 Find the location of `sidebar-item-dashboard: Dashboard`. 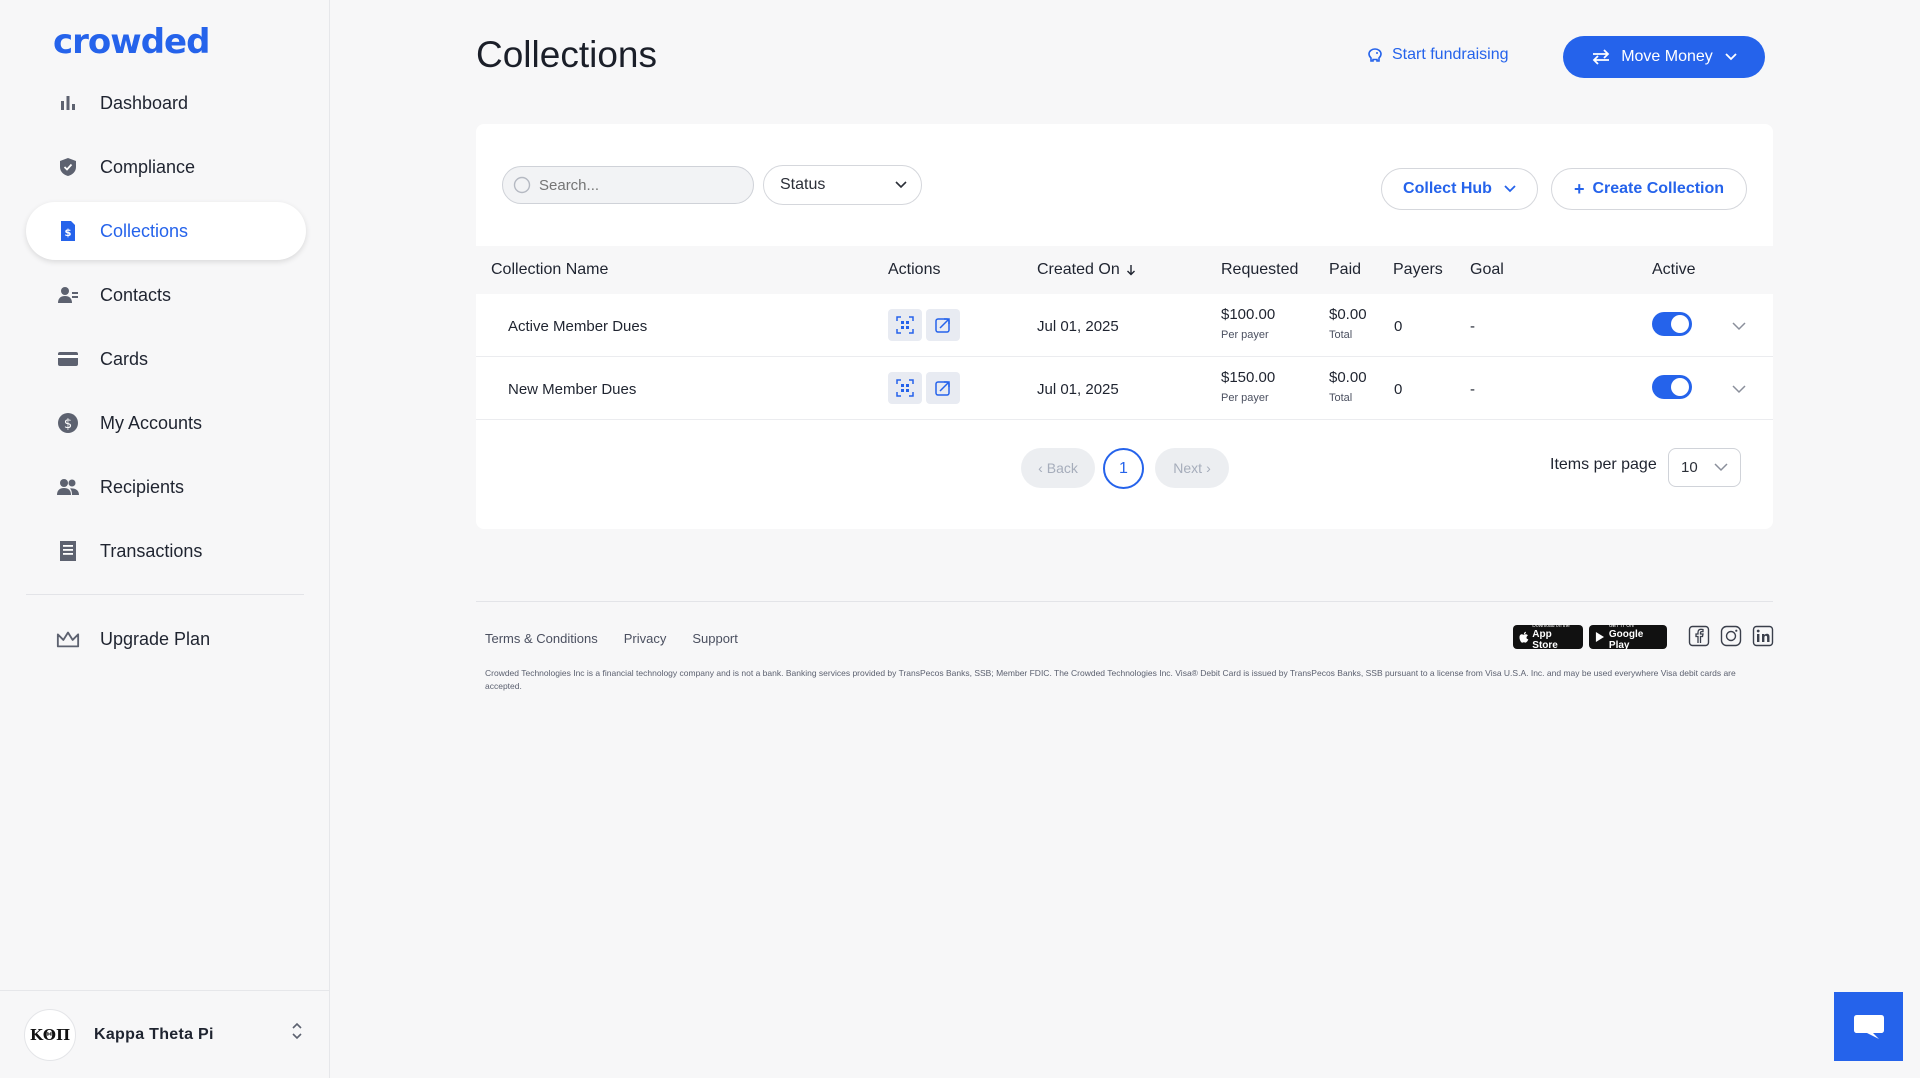

sidebar-item-dashboard: Dashboard is located at coordinates (166, 103).